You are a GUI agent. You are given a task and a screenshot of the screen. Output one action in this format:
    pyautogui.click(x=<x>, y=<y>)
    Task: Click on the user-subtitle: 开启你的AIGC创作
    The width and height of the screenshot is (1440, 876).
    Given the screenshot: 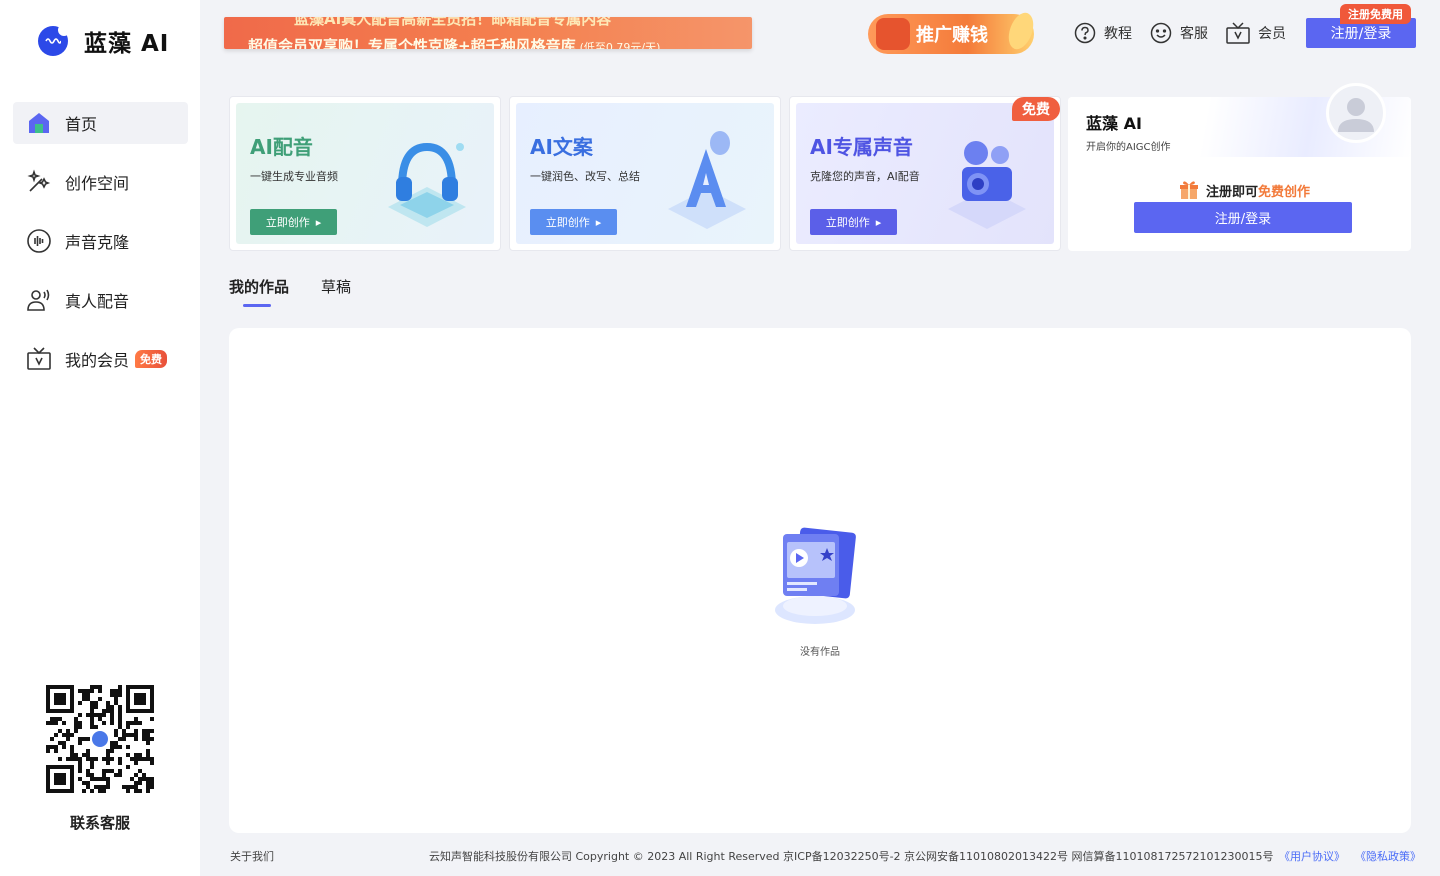 What is the action you would take?
    pyautogui.click(x=1128, y=147)
    